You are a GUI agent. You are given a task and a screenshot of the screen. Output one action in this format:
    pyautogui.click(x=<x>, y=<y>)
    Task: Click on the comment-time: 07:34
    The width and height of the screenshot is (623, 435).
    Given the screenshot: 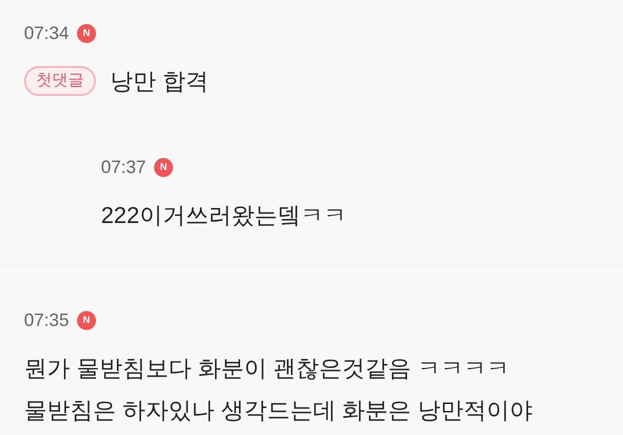 What is the action you would take?
    pyautogui.click(x=47, y=33)
    